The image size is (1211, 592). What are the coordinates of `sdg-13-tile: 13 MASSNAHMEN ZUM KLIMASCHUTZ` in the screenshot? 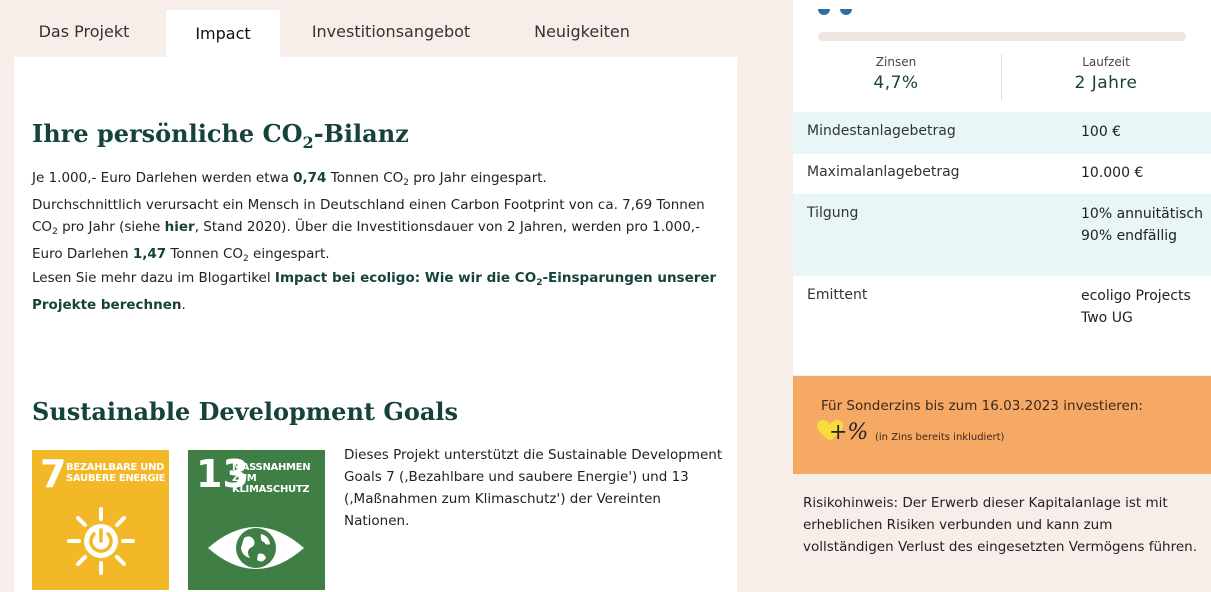 It's located at (256, 520).